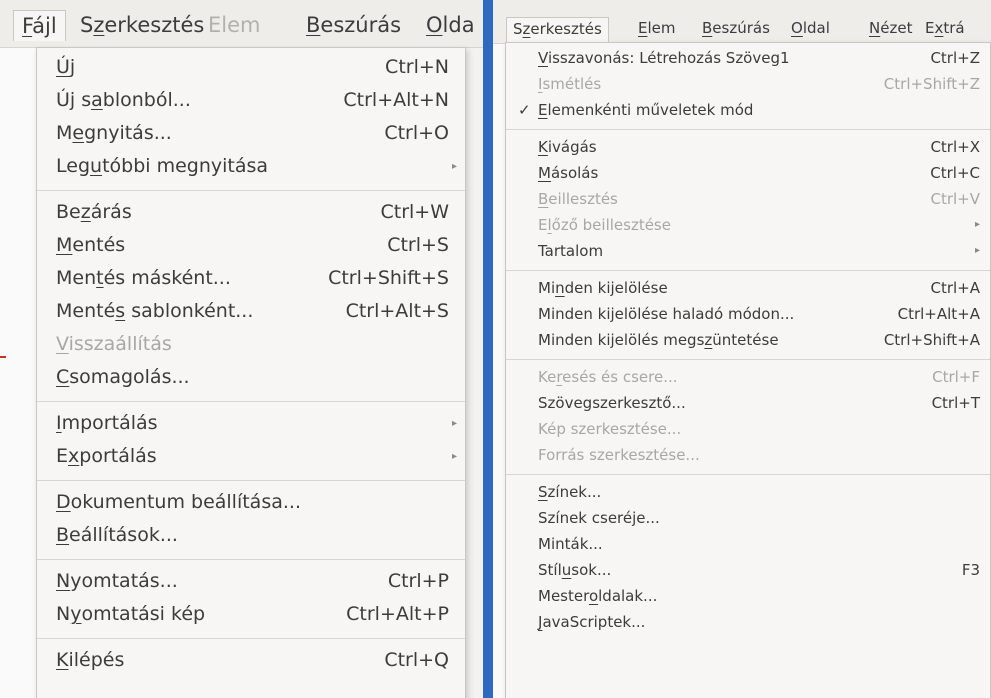  I want to click on menu-item-shortcut: Ctrl+T, so click(955, 403).